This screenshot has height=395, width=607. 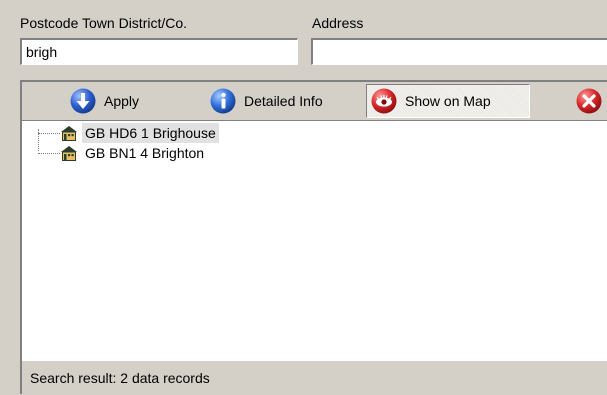 I want to click on status-bar: Search result: 2 data records, so click(x=314, y=377).